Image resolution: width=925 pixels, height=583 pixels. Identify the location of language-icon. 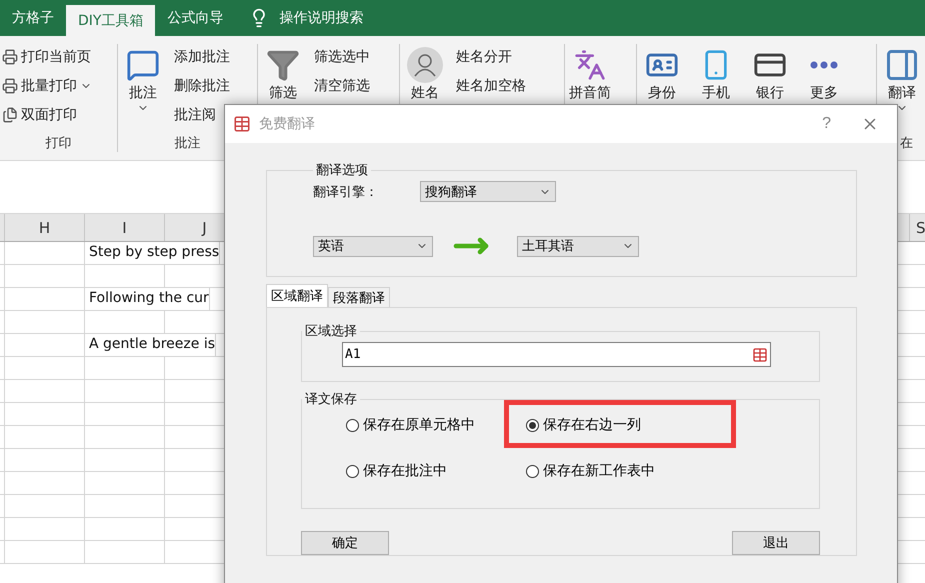
(590, 65).